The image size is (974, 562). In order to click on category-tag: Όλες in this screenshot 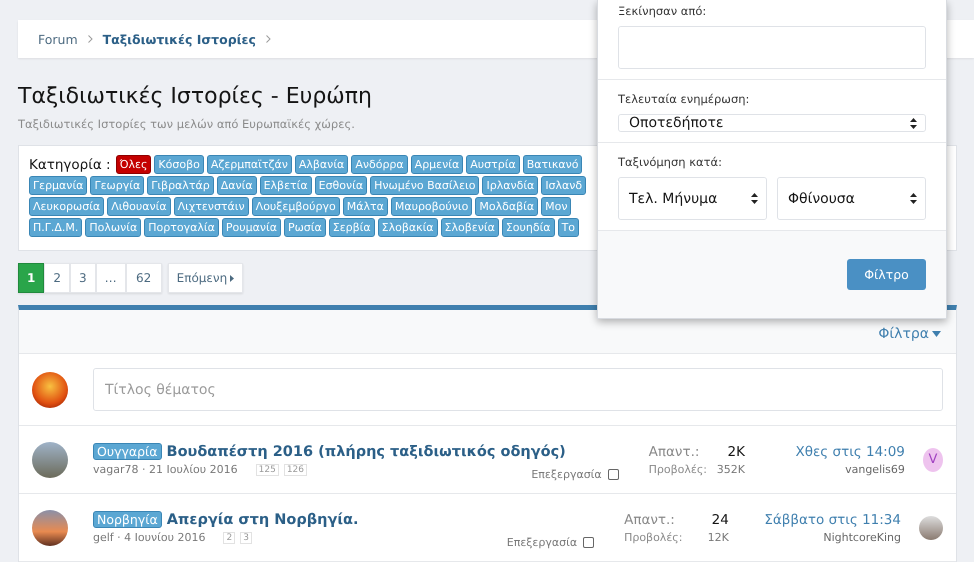, I will do `click(134, 164)`.